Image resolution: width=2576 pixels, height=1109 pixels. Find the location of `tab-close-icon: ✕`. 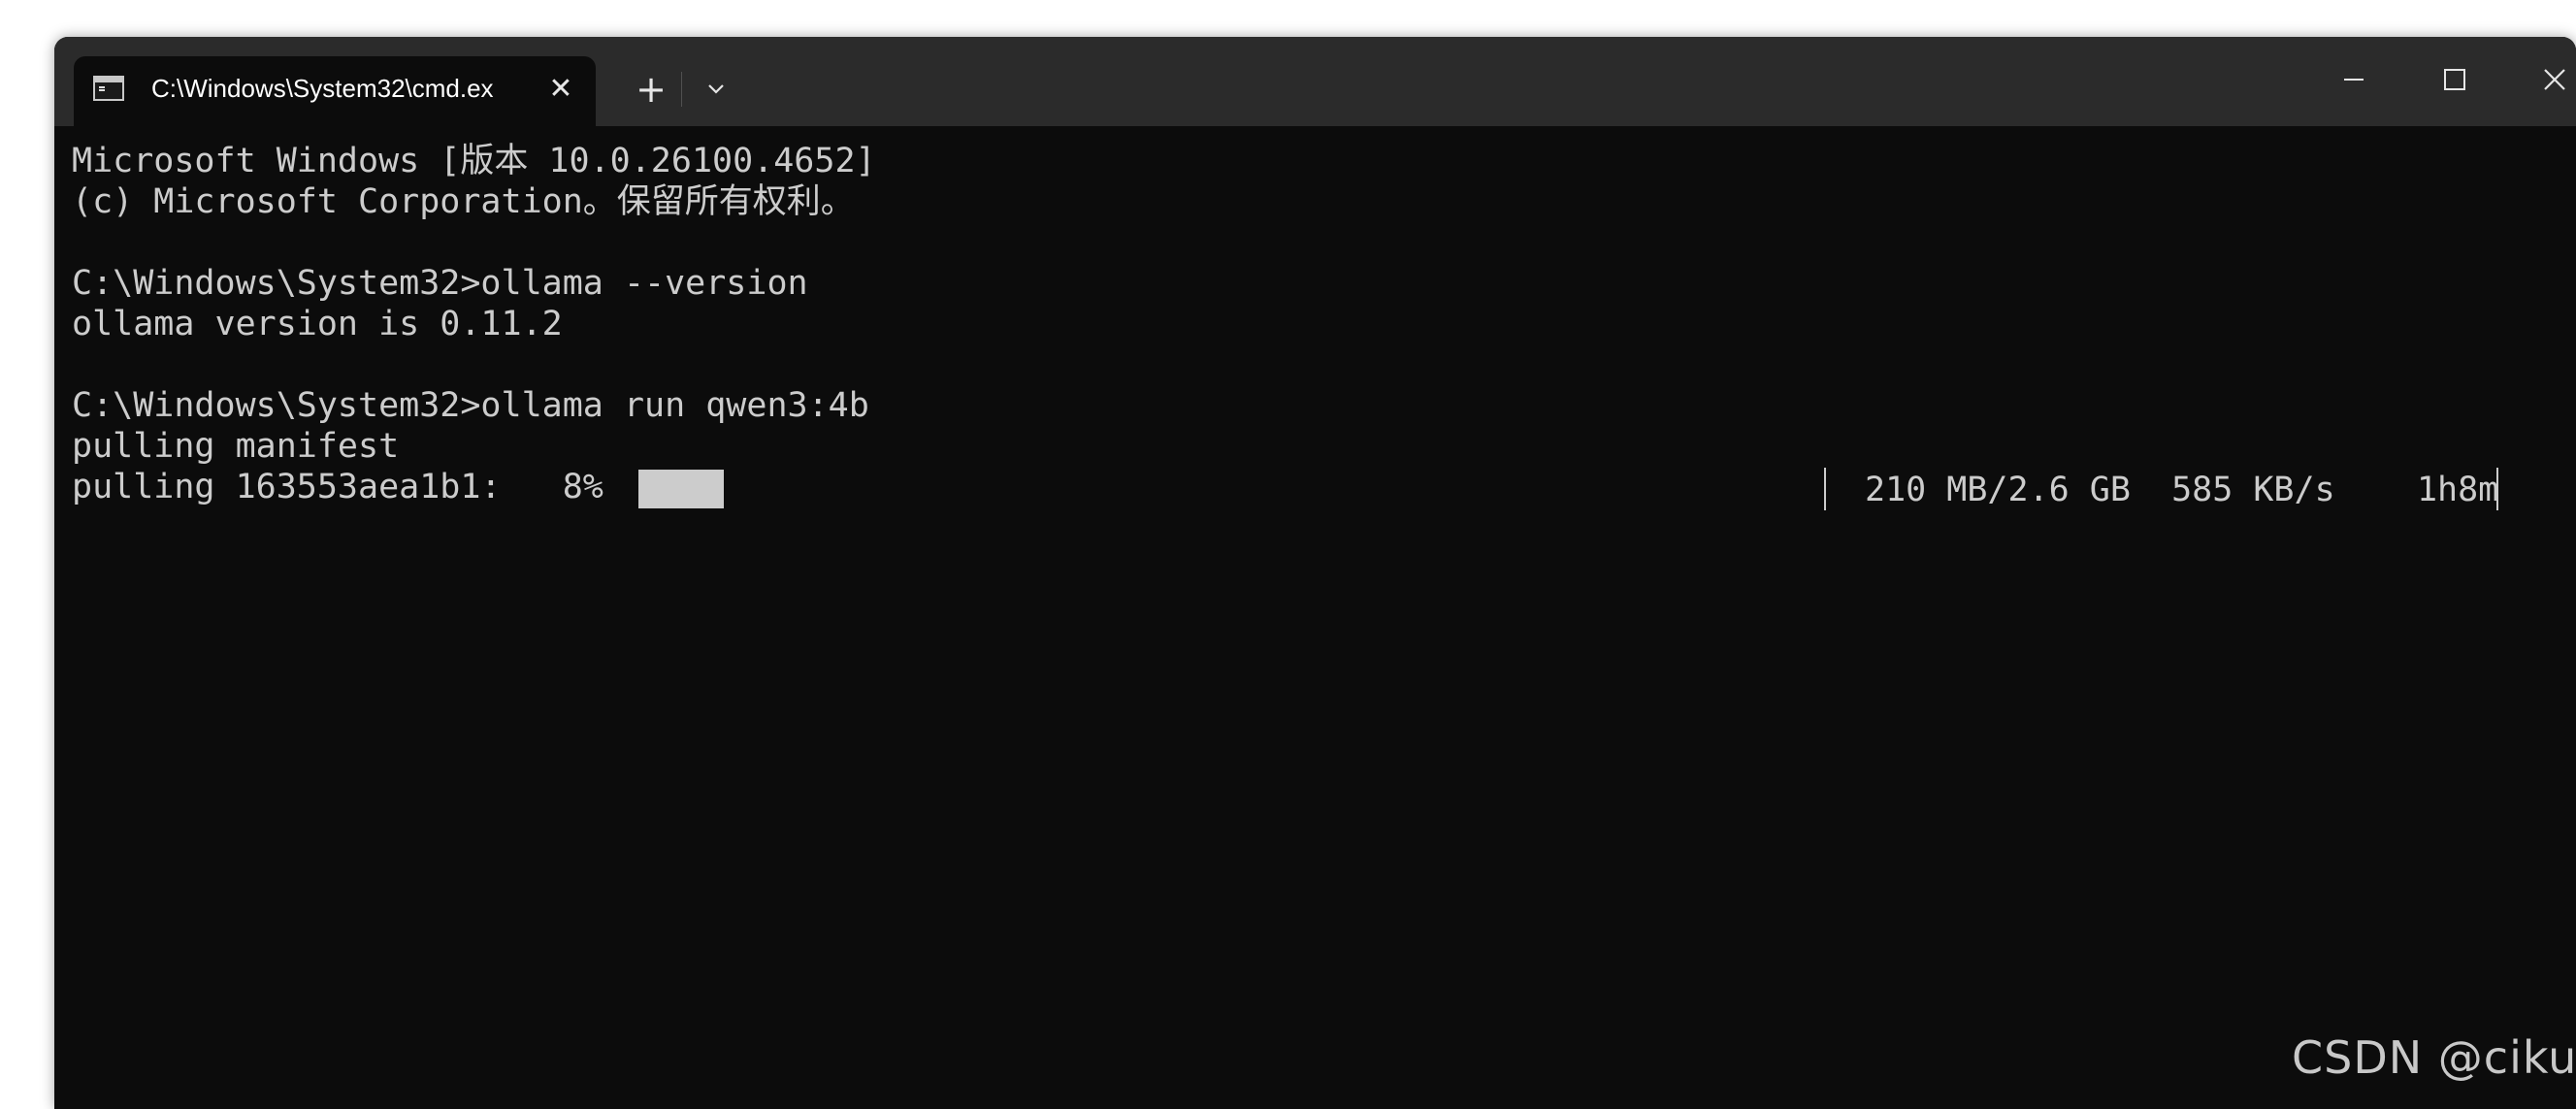

tab-close-icon: ✕ is located at coordinates (560, 89).